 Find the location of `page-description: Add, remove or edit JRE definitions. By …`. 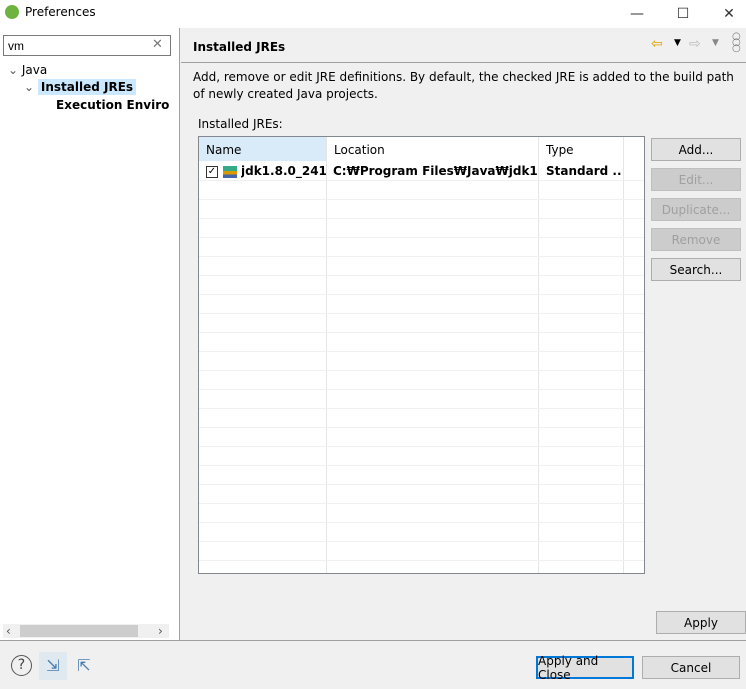

page-description: Add, remove or edit JRE definitions. By … is located at coordinates (463, 85).